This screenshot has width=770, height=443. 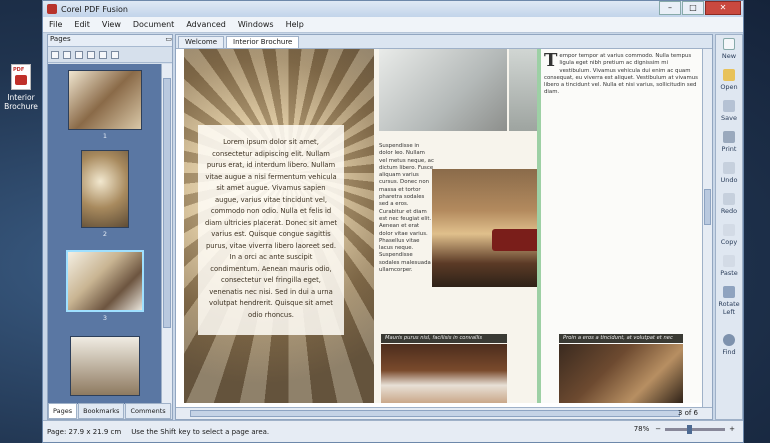 What do you see at coordinates (729, 352) in the screenshot?
I see `find-label: Find` at bounding box center [729, 352].